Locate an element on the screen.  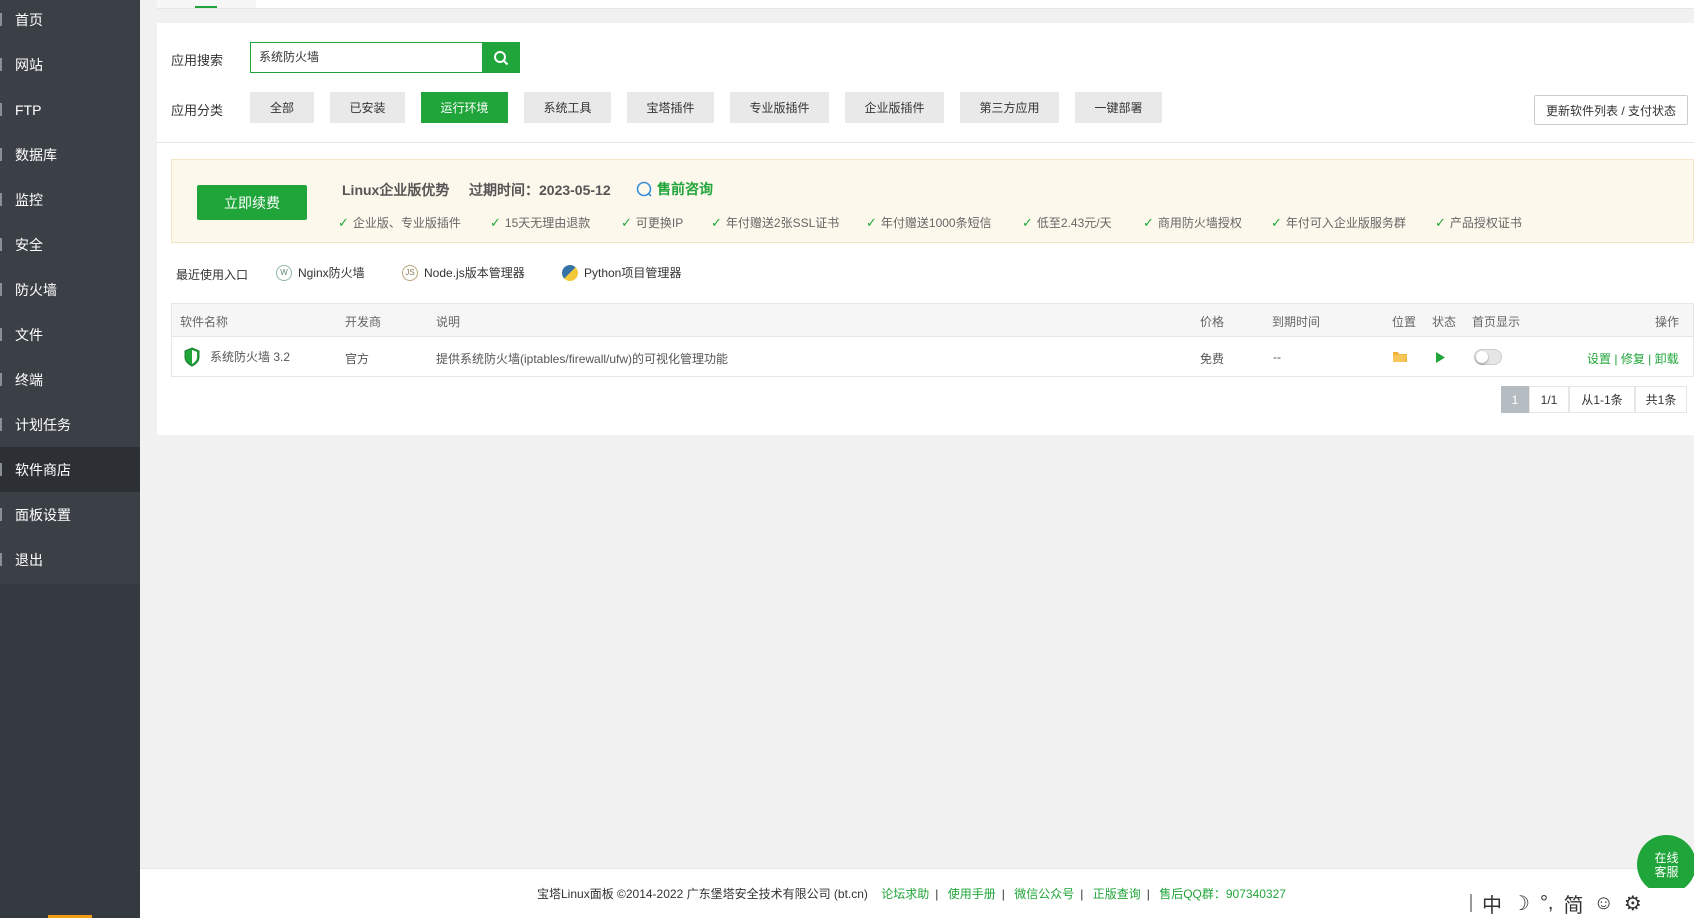
emoji-icon: ☺ is located at coordinates (1604, 903).